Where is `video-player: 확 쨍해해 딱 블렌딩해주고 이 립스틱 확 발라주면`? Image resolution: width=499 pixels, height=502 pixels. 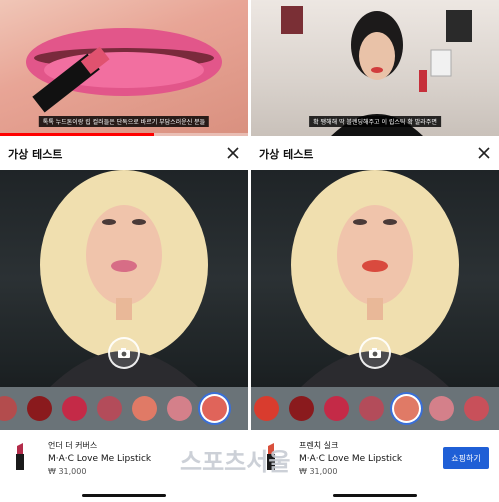
video-player: 확 쨍해해 딱 블렌딩해주고 이 립스틱 확 발라주면 is located at coordinates (375, 68).